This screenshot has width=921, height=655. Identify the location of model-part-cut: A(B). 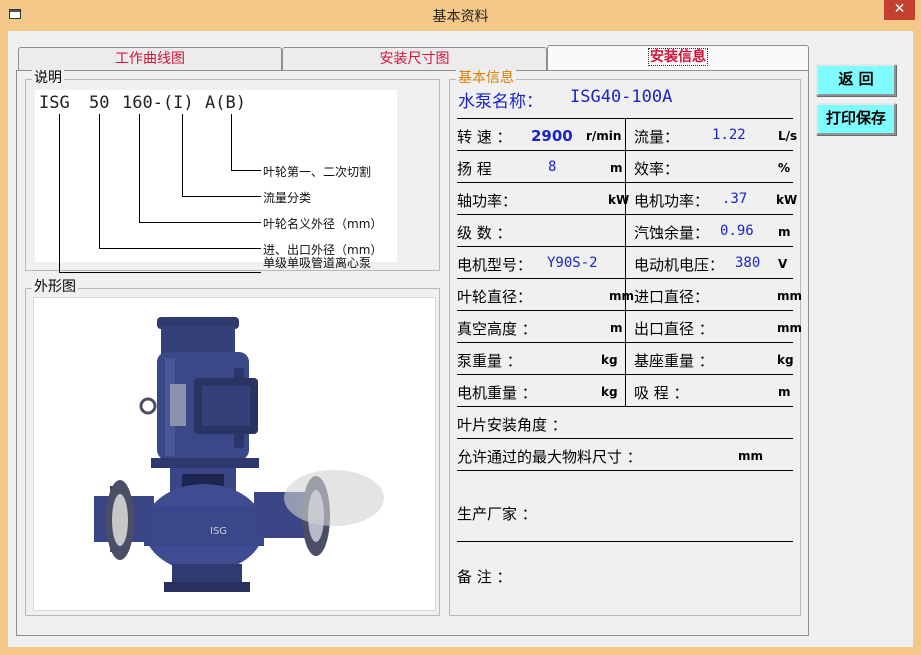
(225, 103).